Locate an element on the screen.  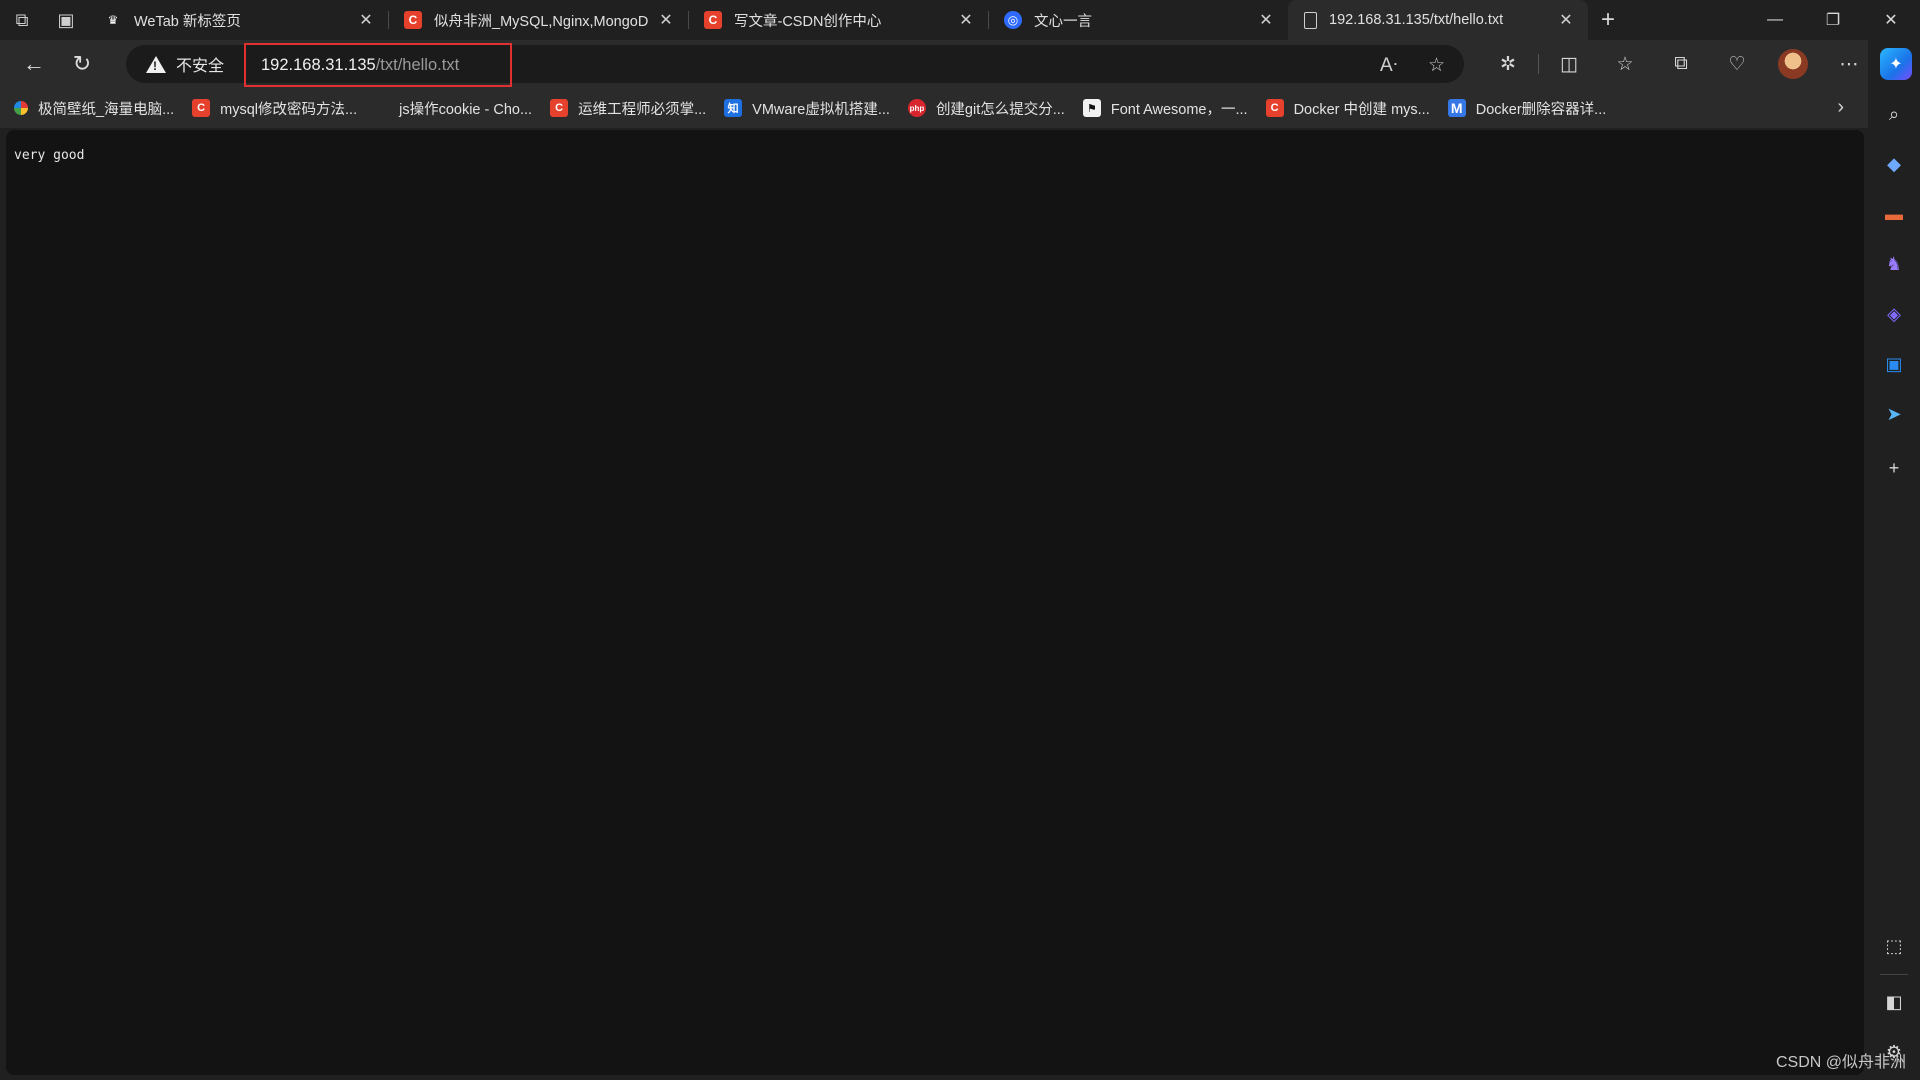
hide-sidebar-icon: ◧ is located at coordinates (1894, 1002).